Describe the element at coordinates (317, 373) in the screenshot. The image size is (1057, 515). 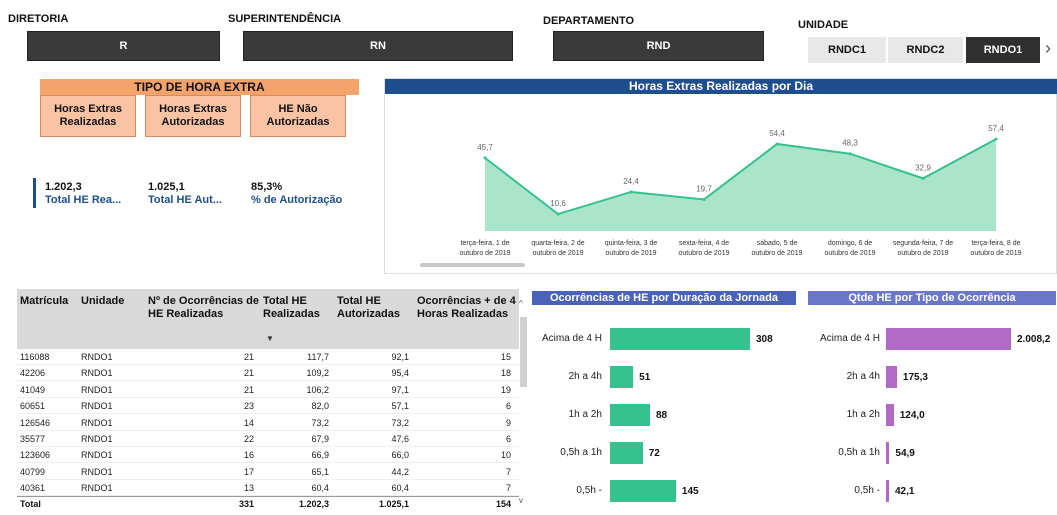
I see `table-cell: 109,2` at that location.